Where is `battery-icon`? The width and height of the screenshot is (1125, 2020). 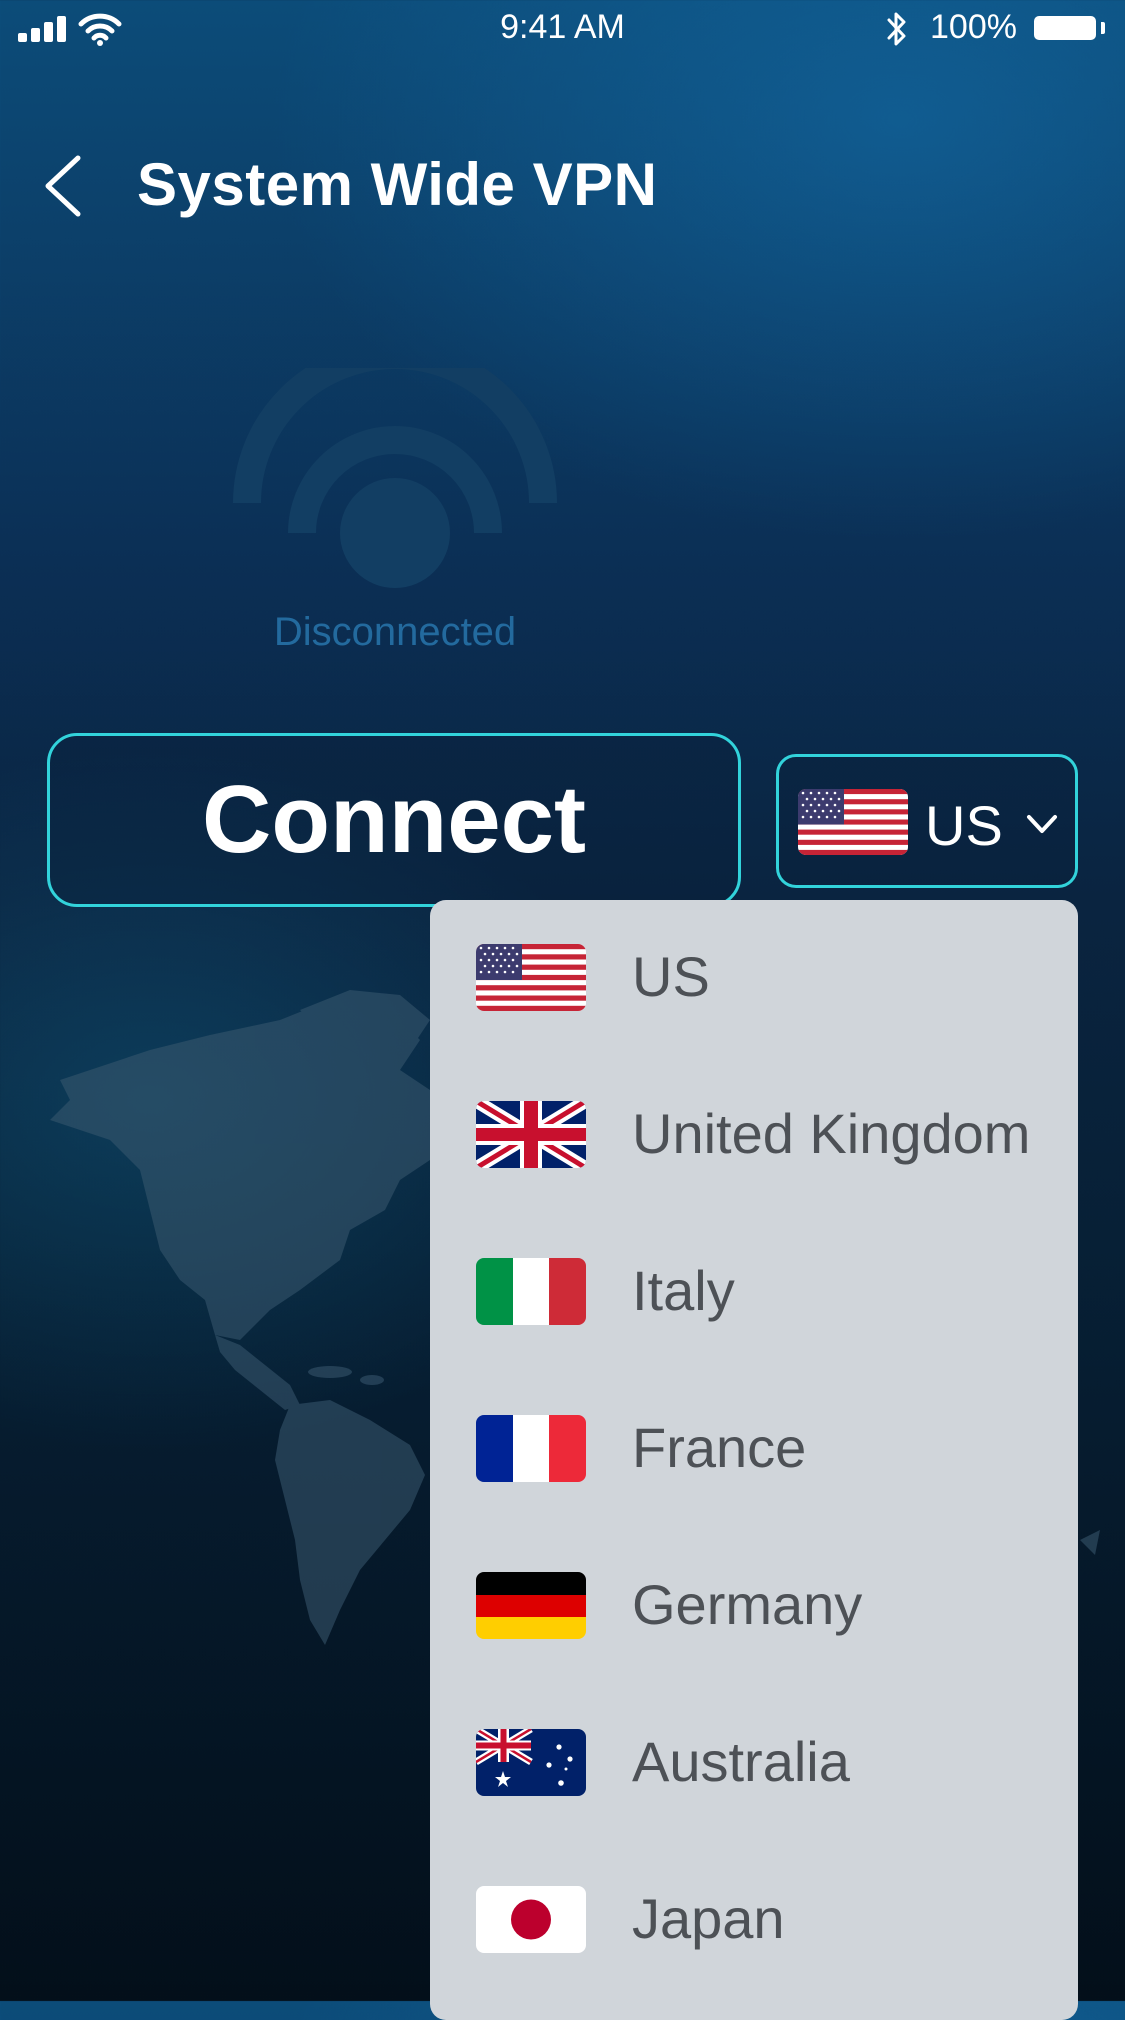
battery-icon is located at coordinates (1065, 28).